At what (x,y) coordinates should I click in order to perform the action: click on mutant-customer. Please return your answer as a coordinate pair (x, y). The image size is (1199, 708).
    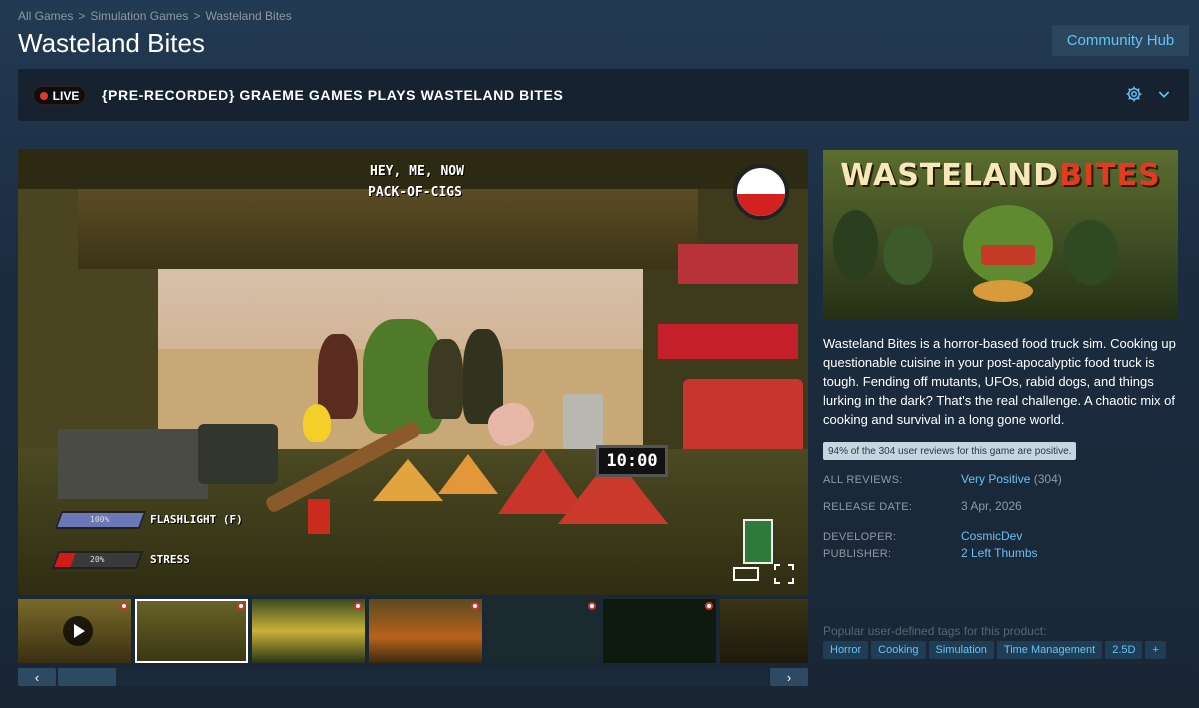
    Looking at the image, I should click on (445, 379).